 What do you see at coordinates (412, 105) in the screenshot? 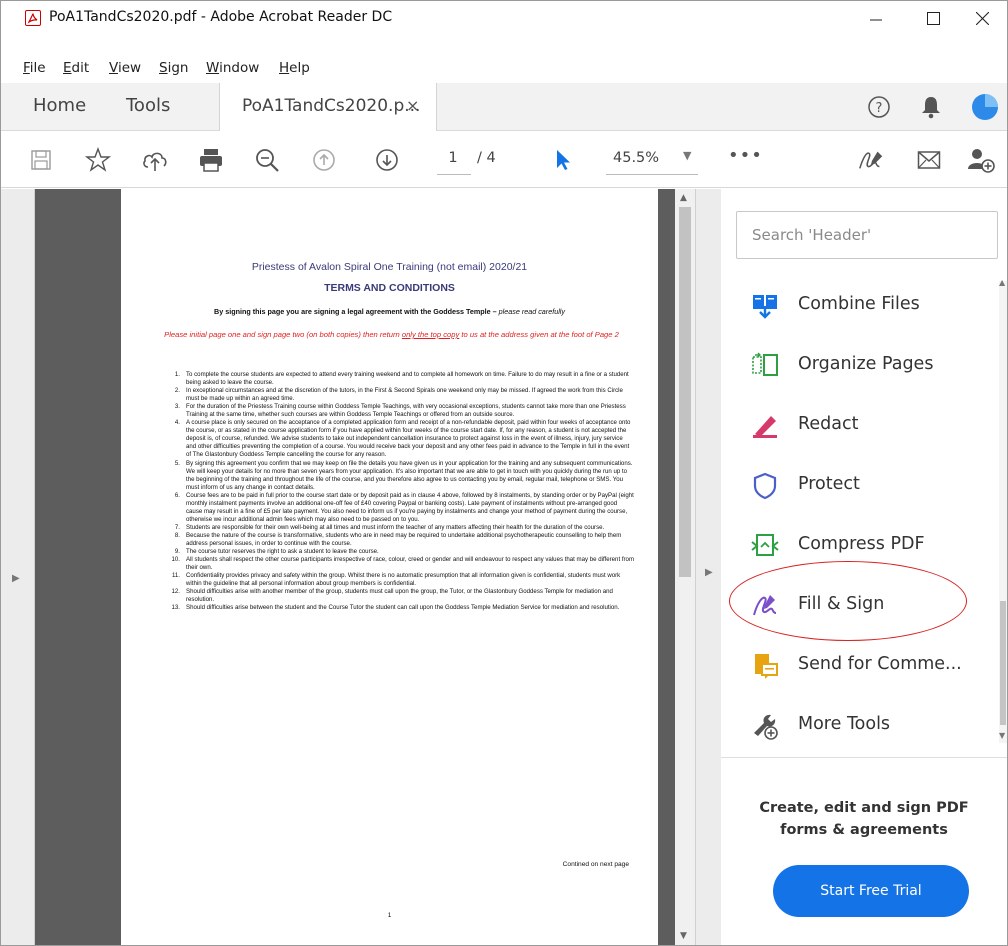
I see `close-tab-icon: ×` at bounding box center [412, 105].